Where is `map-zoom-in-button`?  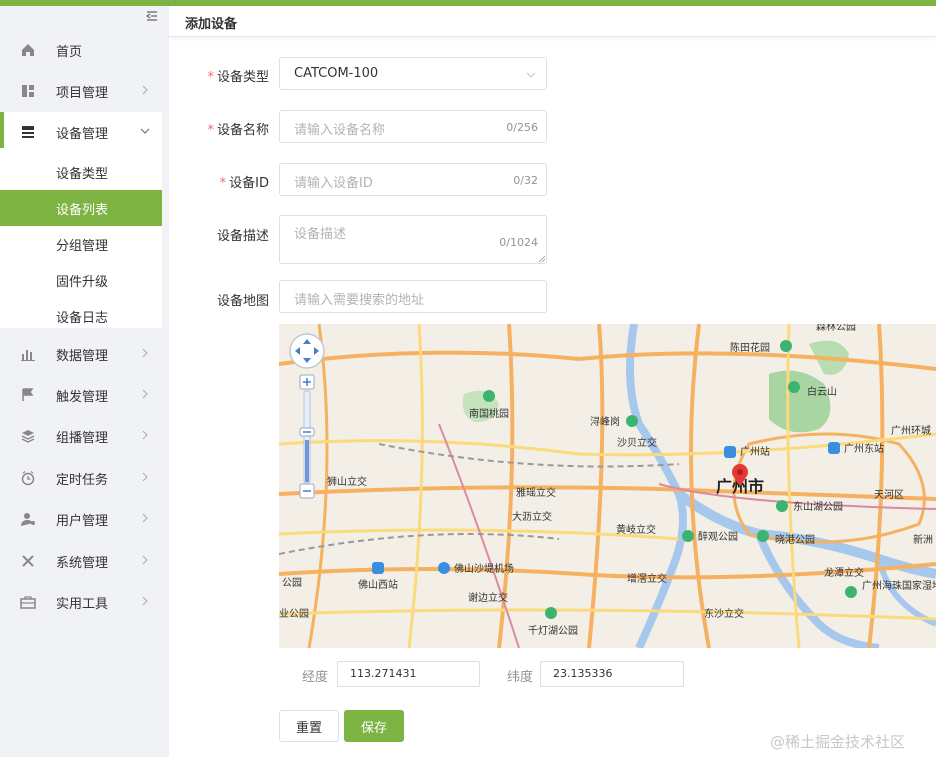 map-zoom-in-button is located at coordinates (307, 382).